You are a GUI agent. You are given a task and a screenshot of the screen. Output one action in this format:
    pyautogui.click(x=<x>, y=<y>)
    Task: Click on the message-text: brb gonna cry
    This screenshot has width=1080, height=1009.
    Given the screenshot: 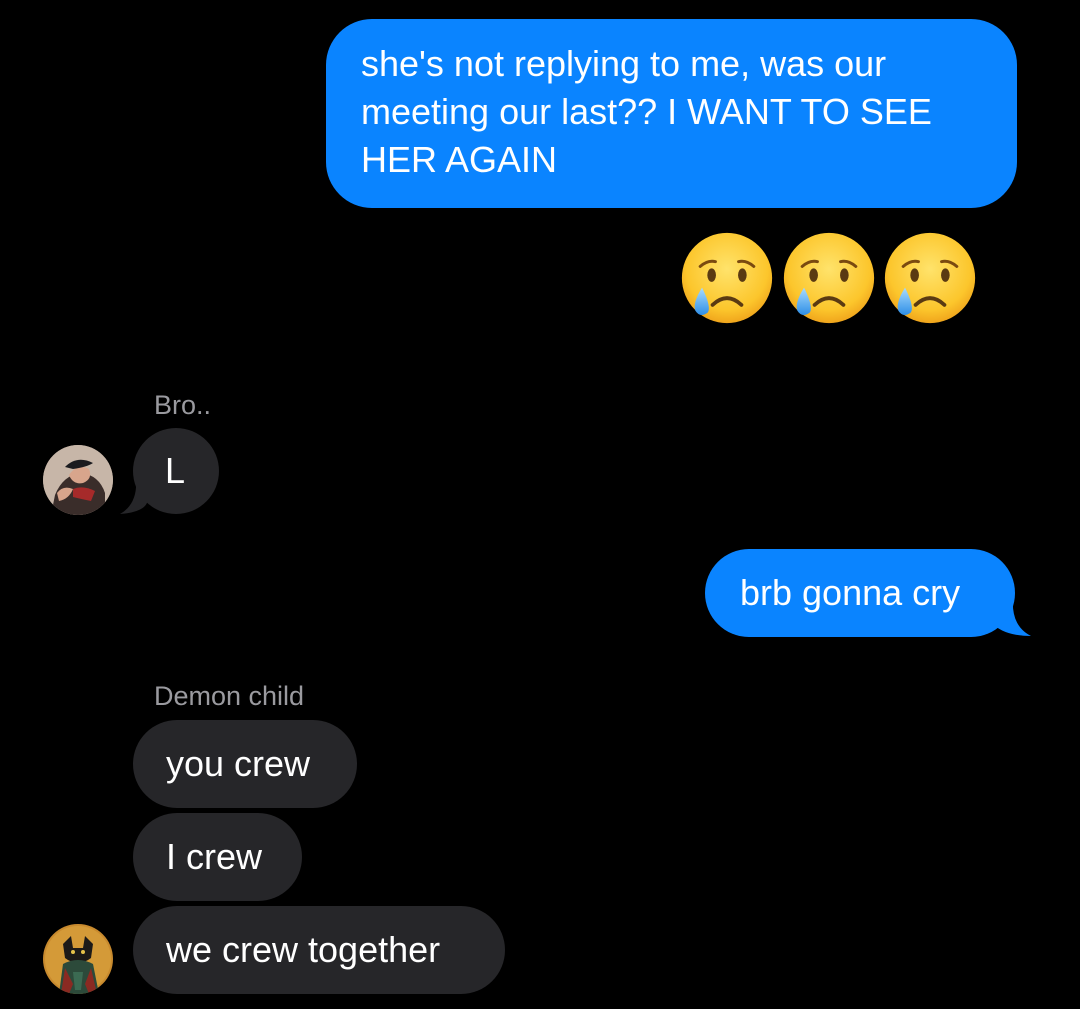 What is the action you would take?
    pyautogui.click(x=850, y=592)
    